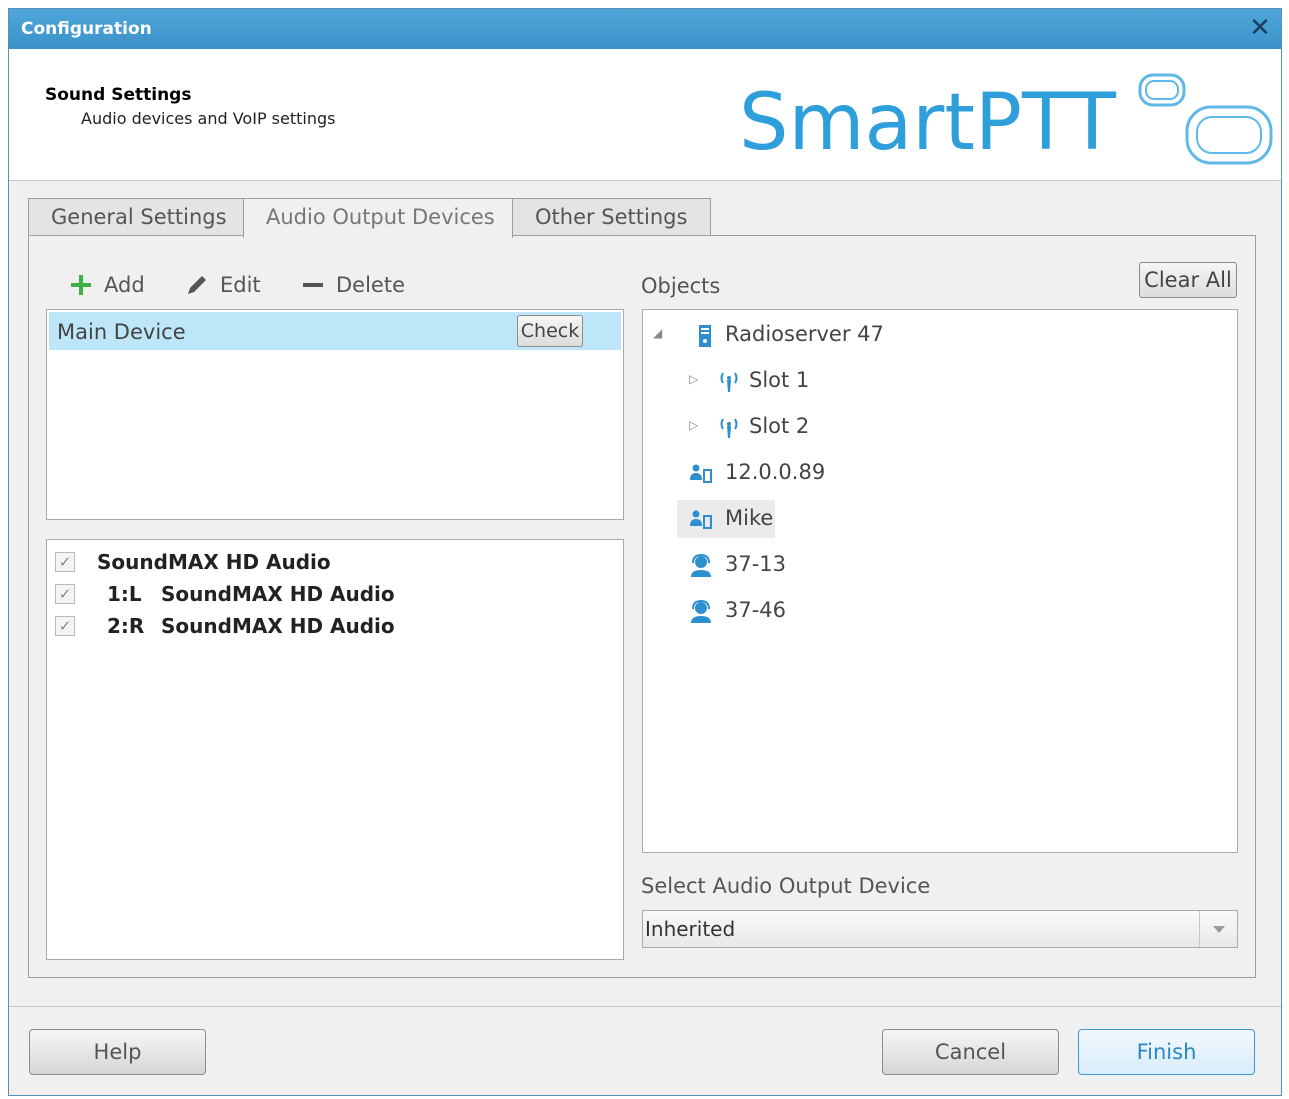  I want to click on device-list: Main Device Check, so click(335, 414).